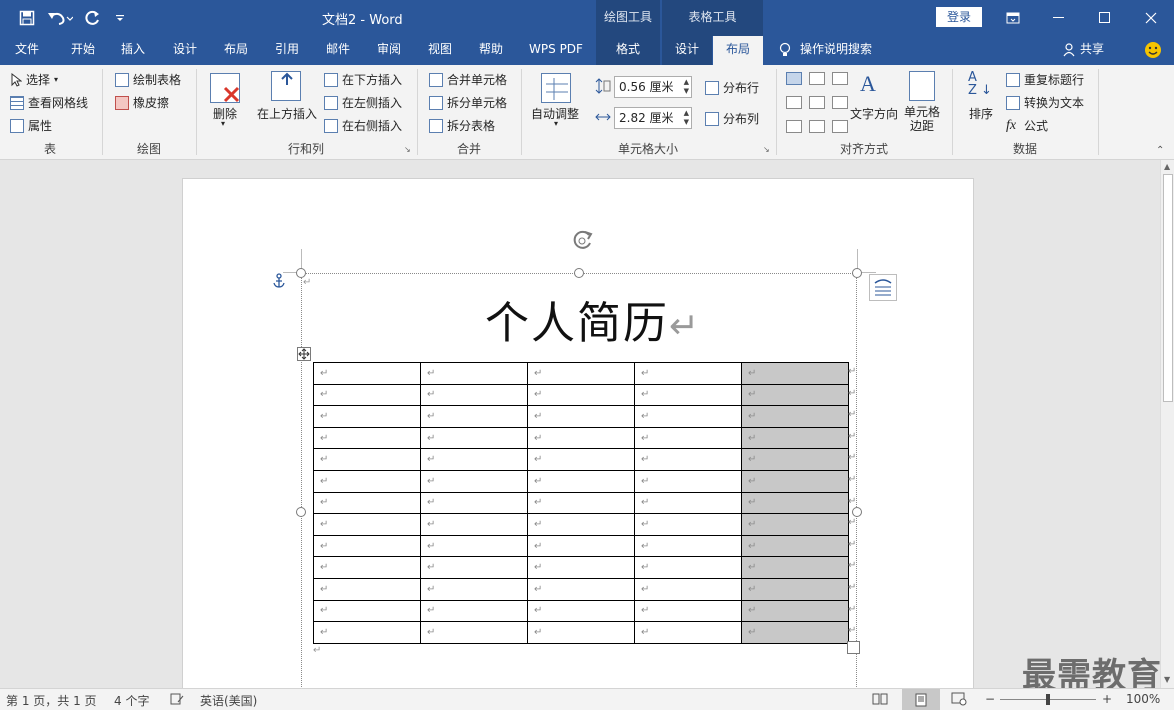 The height and width of the screenshot is (710, 1174). What do you see at coordinates (794, 102) in the screenshot?
I see `align-middle-left-icon` at bounding box center [794, 102].